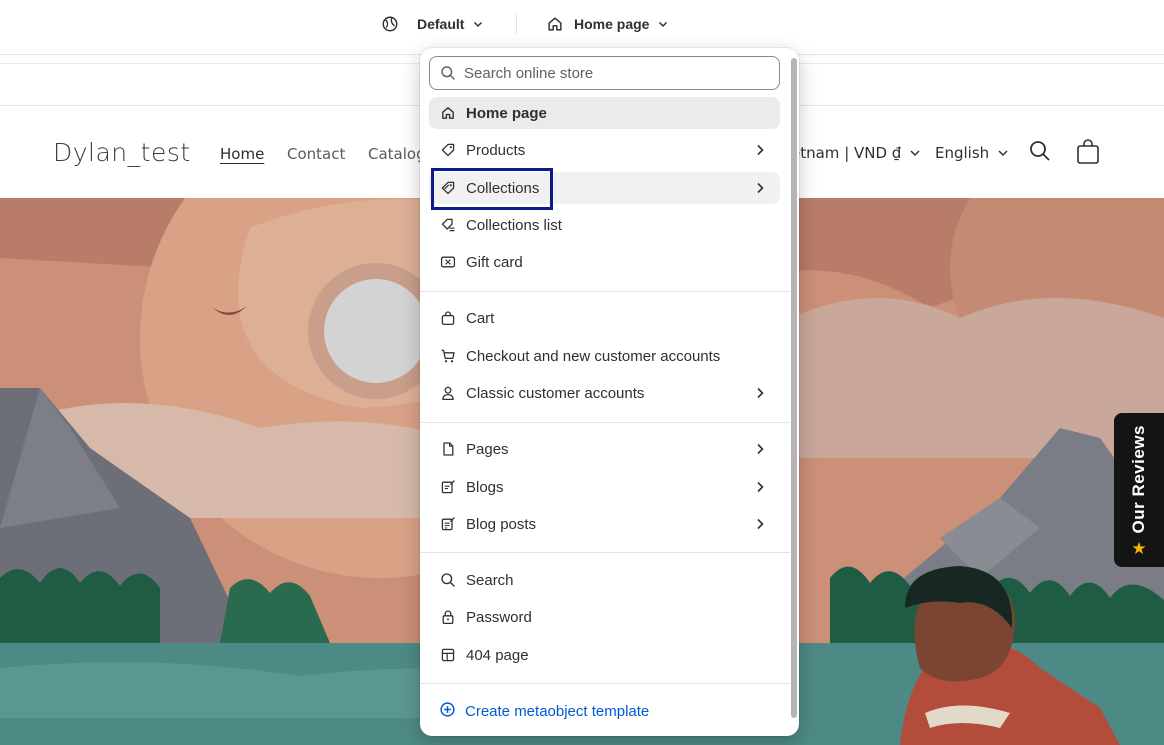 This screenshot has height=745, width=1164. I want to click on menu-item-label: Blog posts, so click(501, 524).